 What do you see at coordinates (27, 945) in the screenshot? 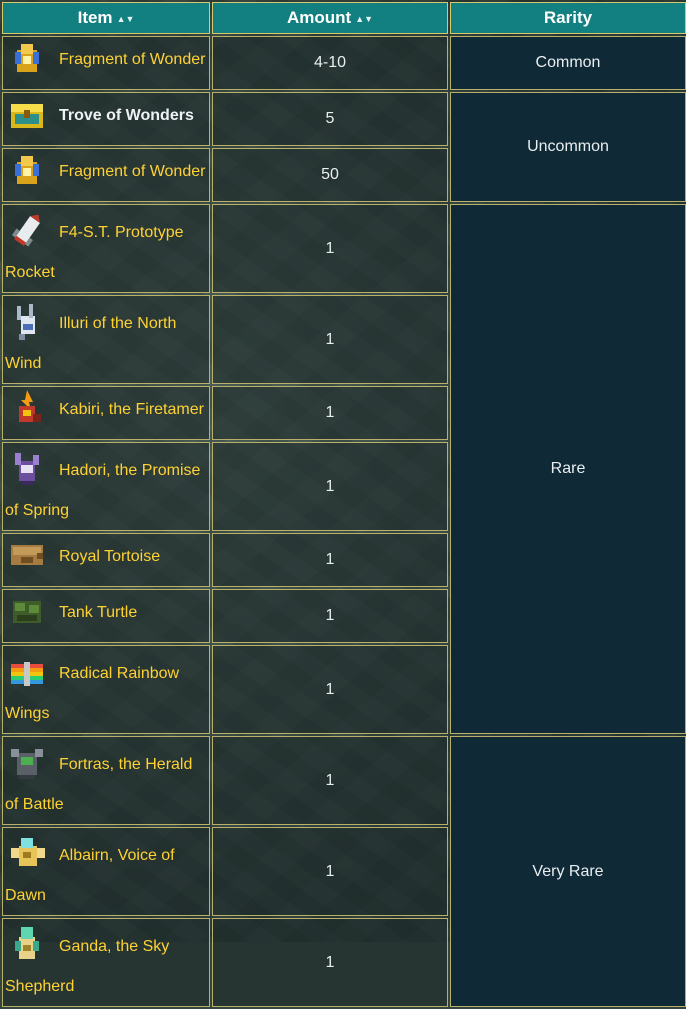
I see `ganda-icon` at bounding box center [27, 945].